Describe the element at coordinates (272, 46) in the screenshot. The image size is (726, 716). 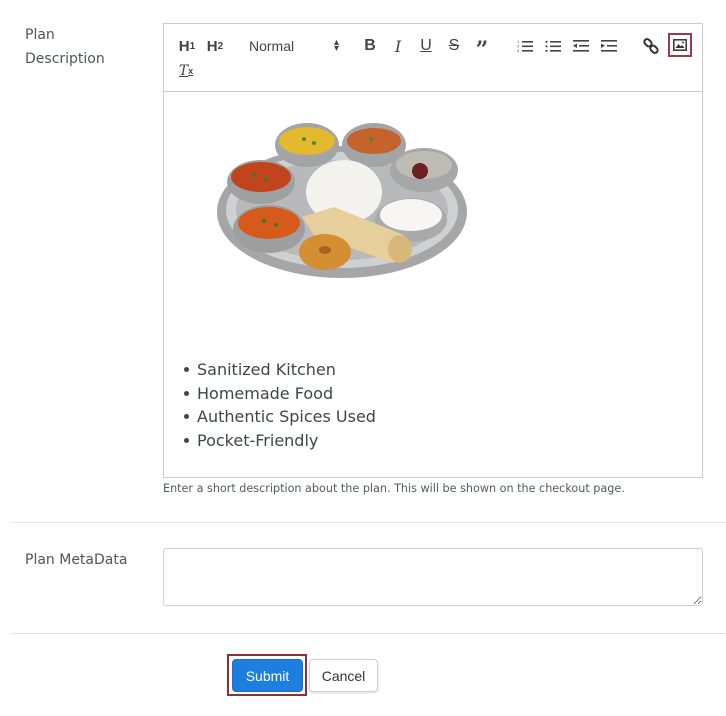
I see `font-size-value: Normal` at that location.